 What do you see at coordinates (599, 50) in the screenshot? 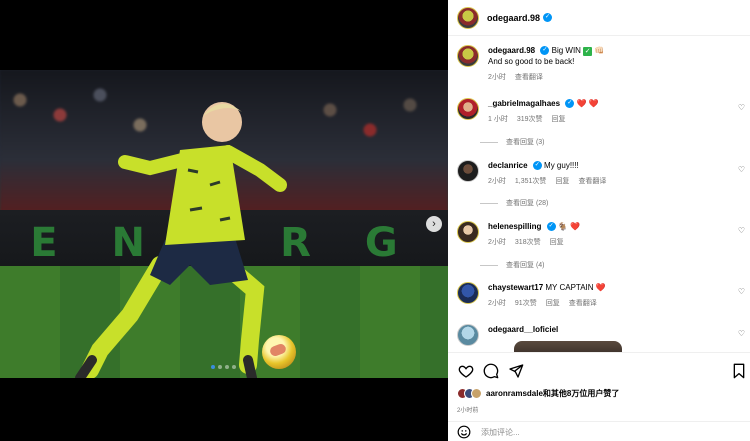
I see `fist-bump-icon: 👊🏻` at bounding box center [599, 50].